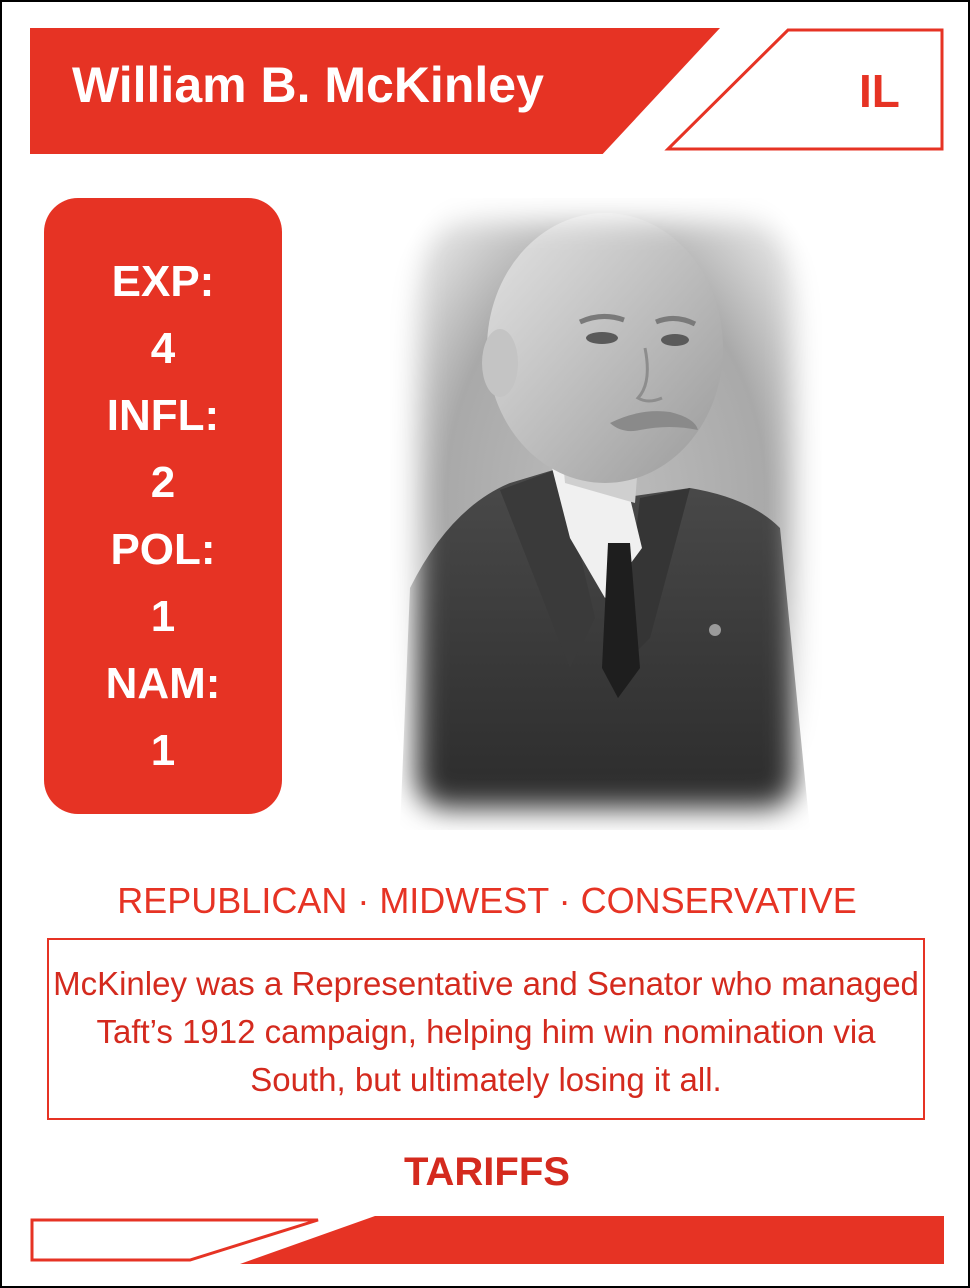  I want to click on stat-value-pol: 1, so click(163, 616).